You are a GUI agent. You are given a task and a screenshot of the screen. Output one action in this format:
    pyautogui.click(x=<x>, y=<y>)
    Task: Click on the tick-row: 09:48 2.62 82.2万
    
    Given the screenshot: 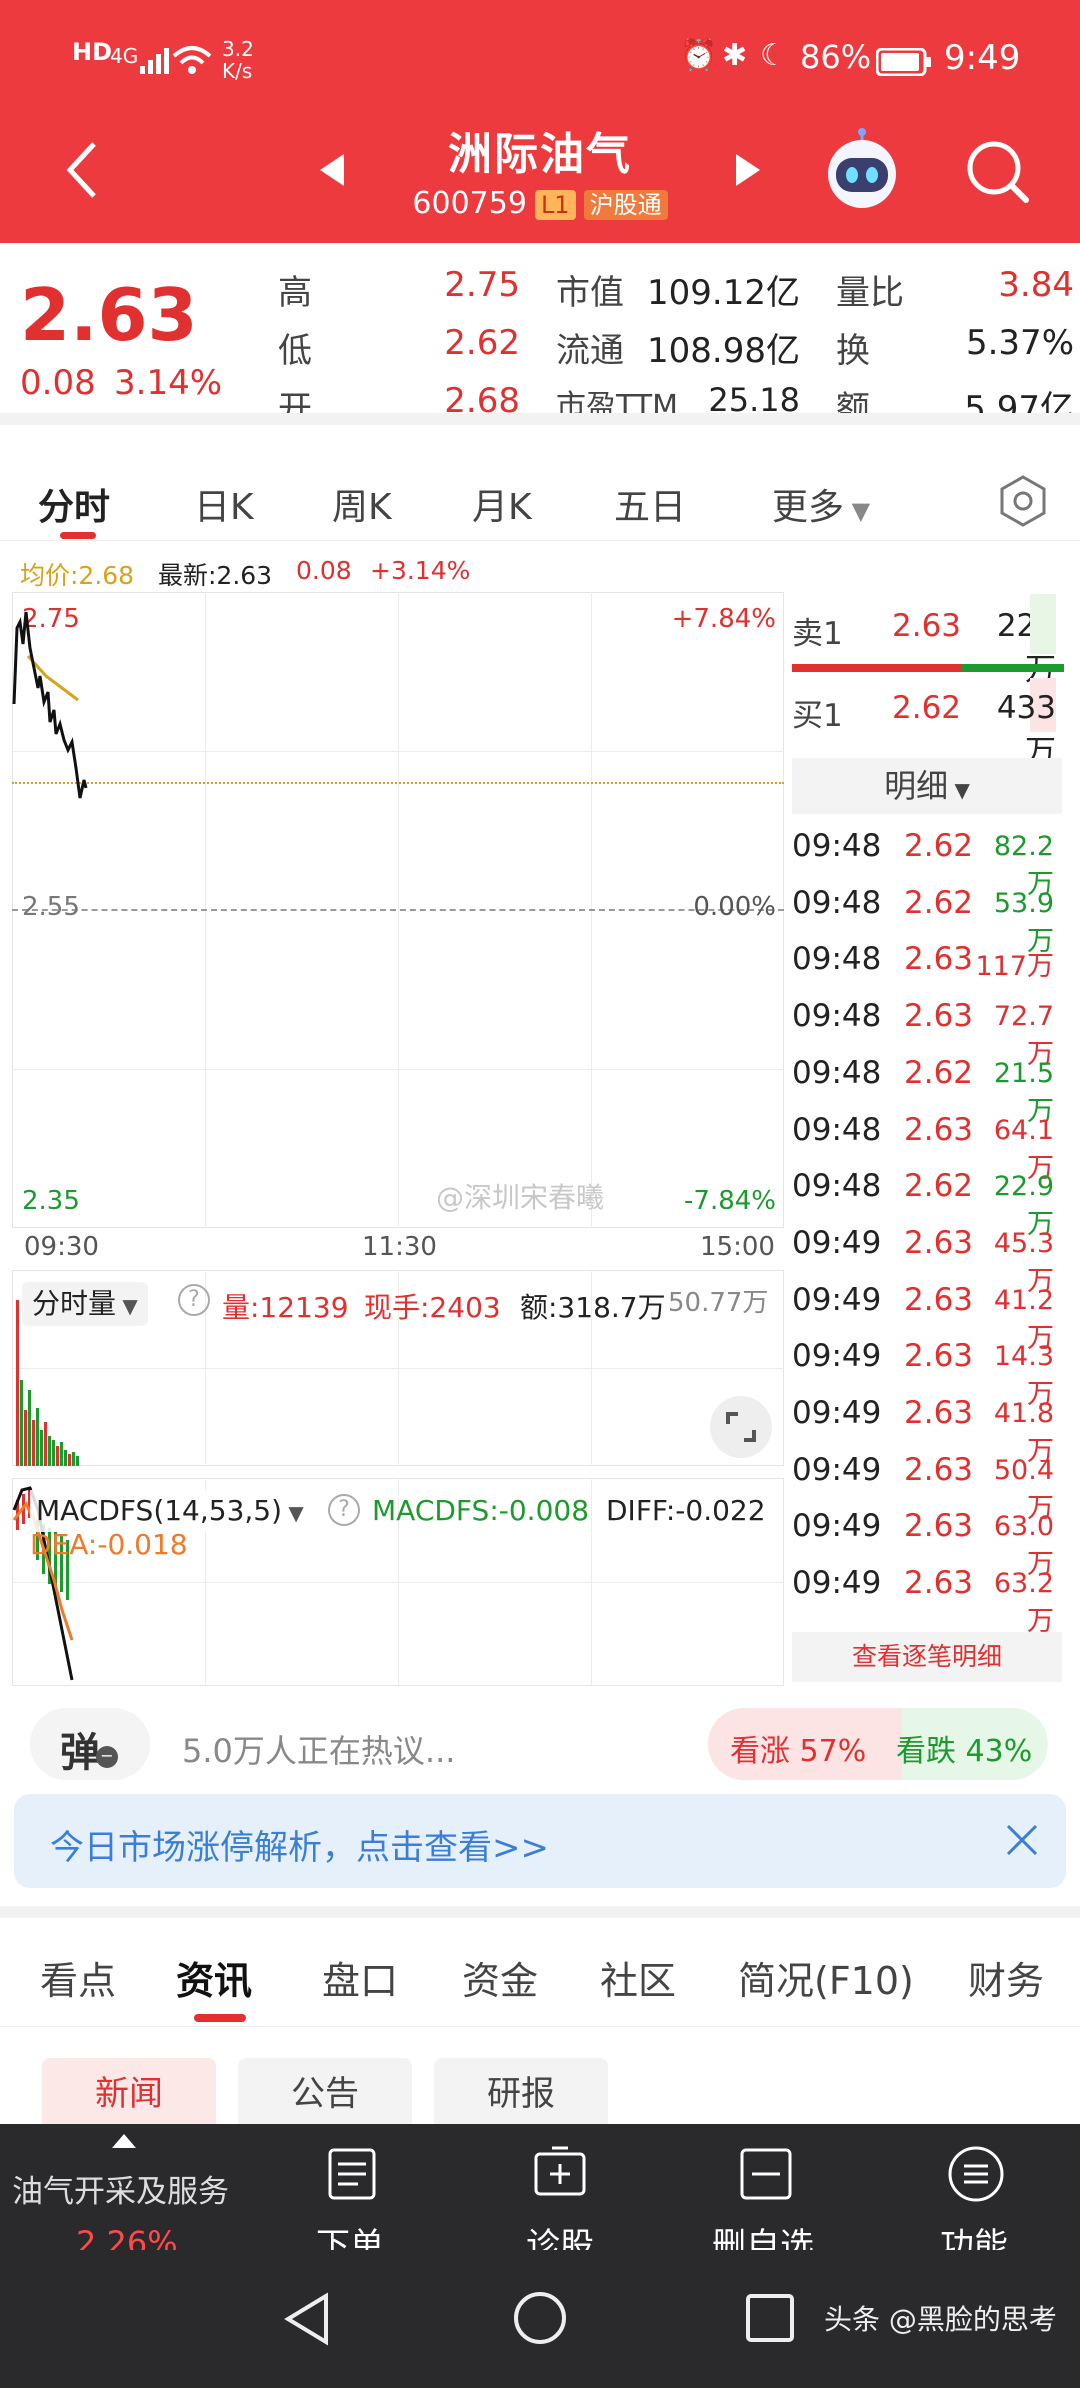 What is the action you would take?
    pyautogui.click(x=927, y=864)
    